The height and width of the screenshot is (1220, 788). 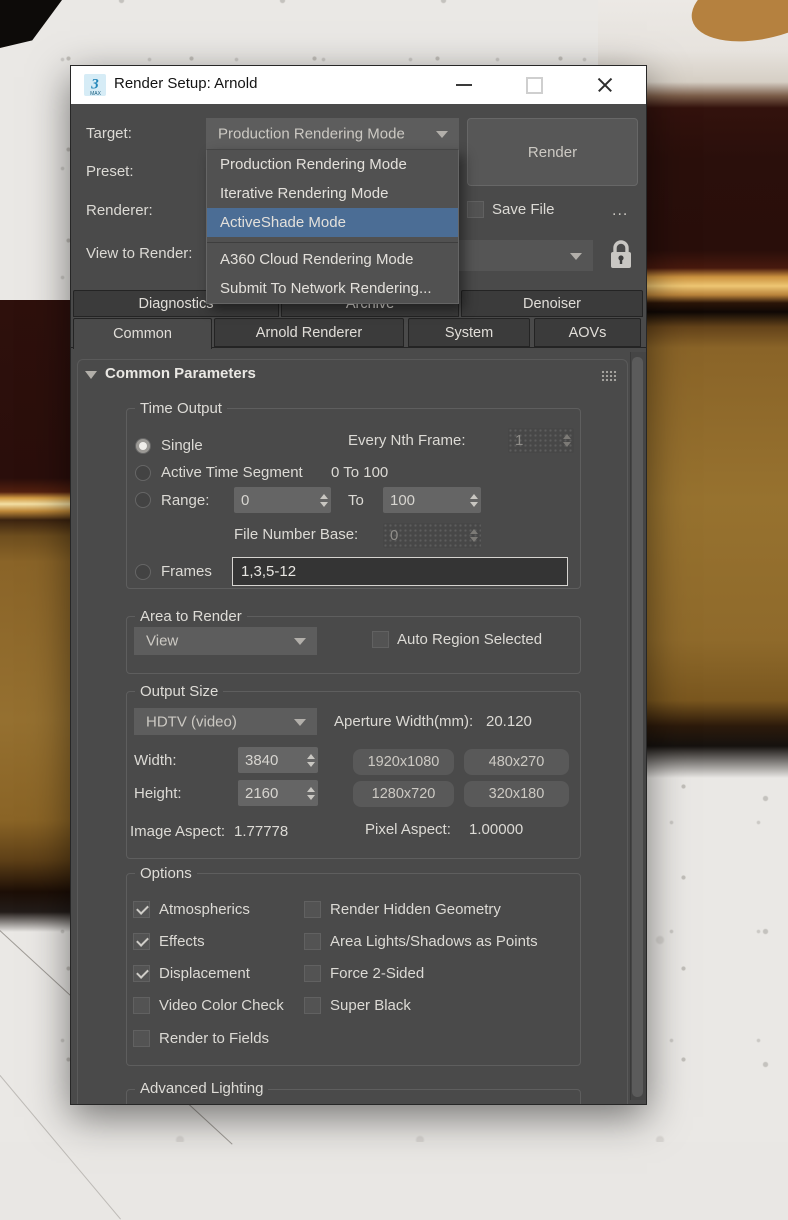 I want to click on radio-frames, so click(x=143, y=572).